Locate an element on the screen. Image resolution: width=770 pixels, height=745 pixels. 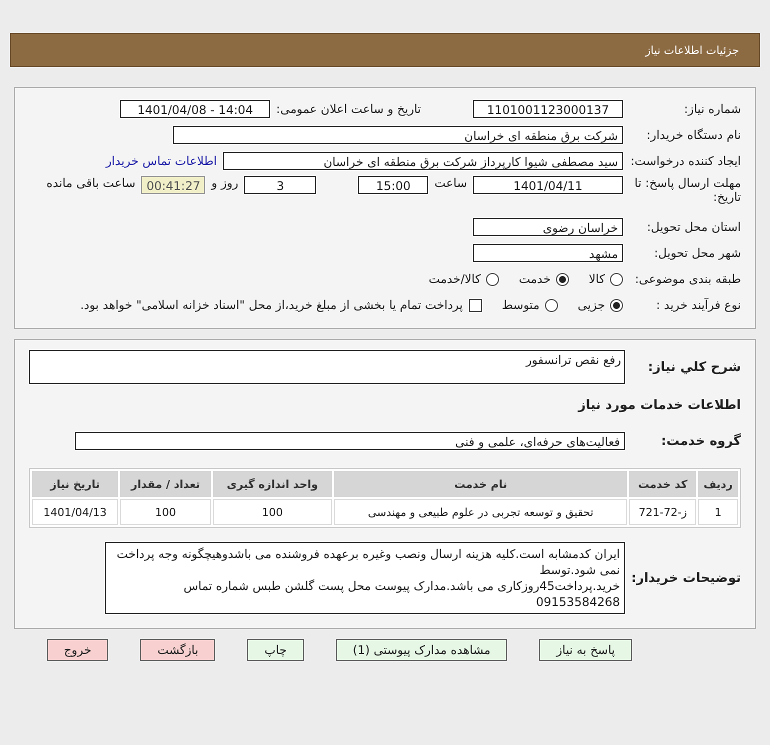
field-label: شرح کلي نياز: is located at coordinates (693, 367).